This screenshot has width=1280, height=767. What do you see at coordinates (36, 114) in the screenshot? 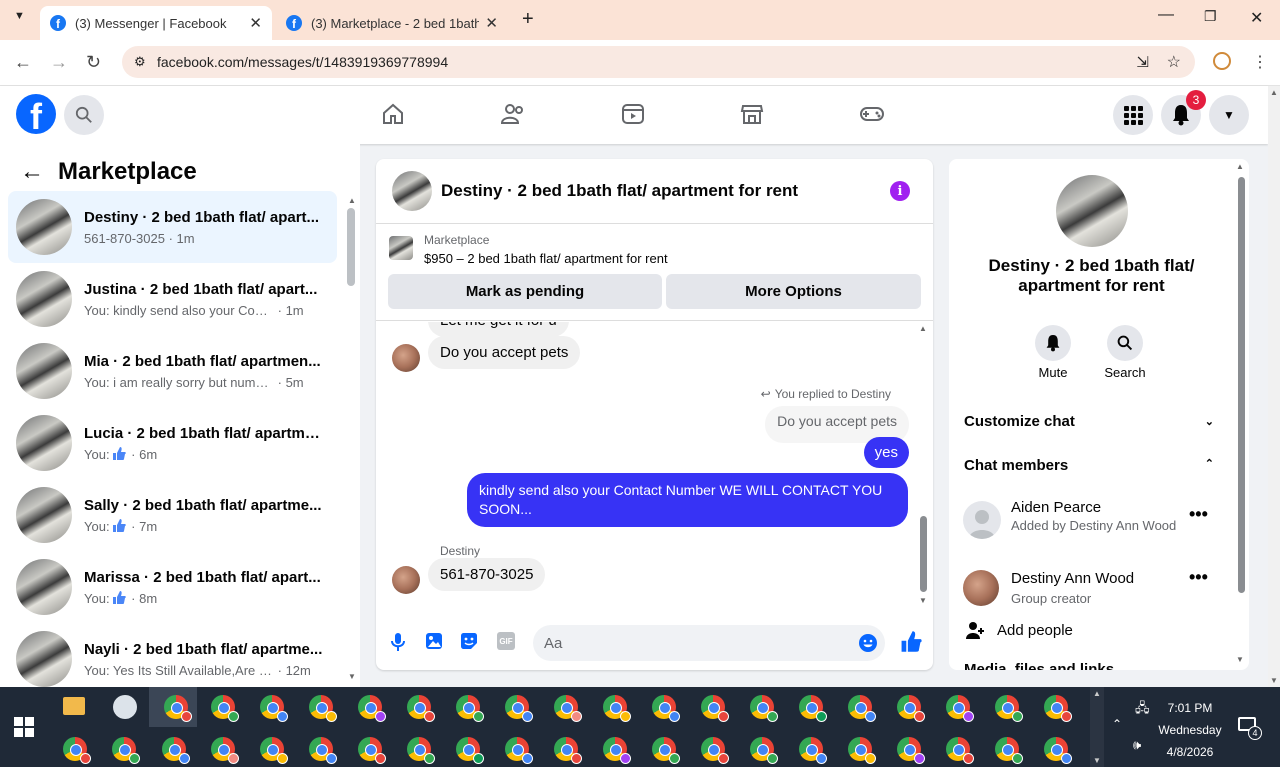
I see `facebook-logo: f` at bounding box center [36, 114].